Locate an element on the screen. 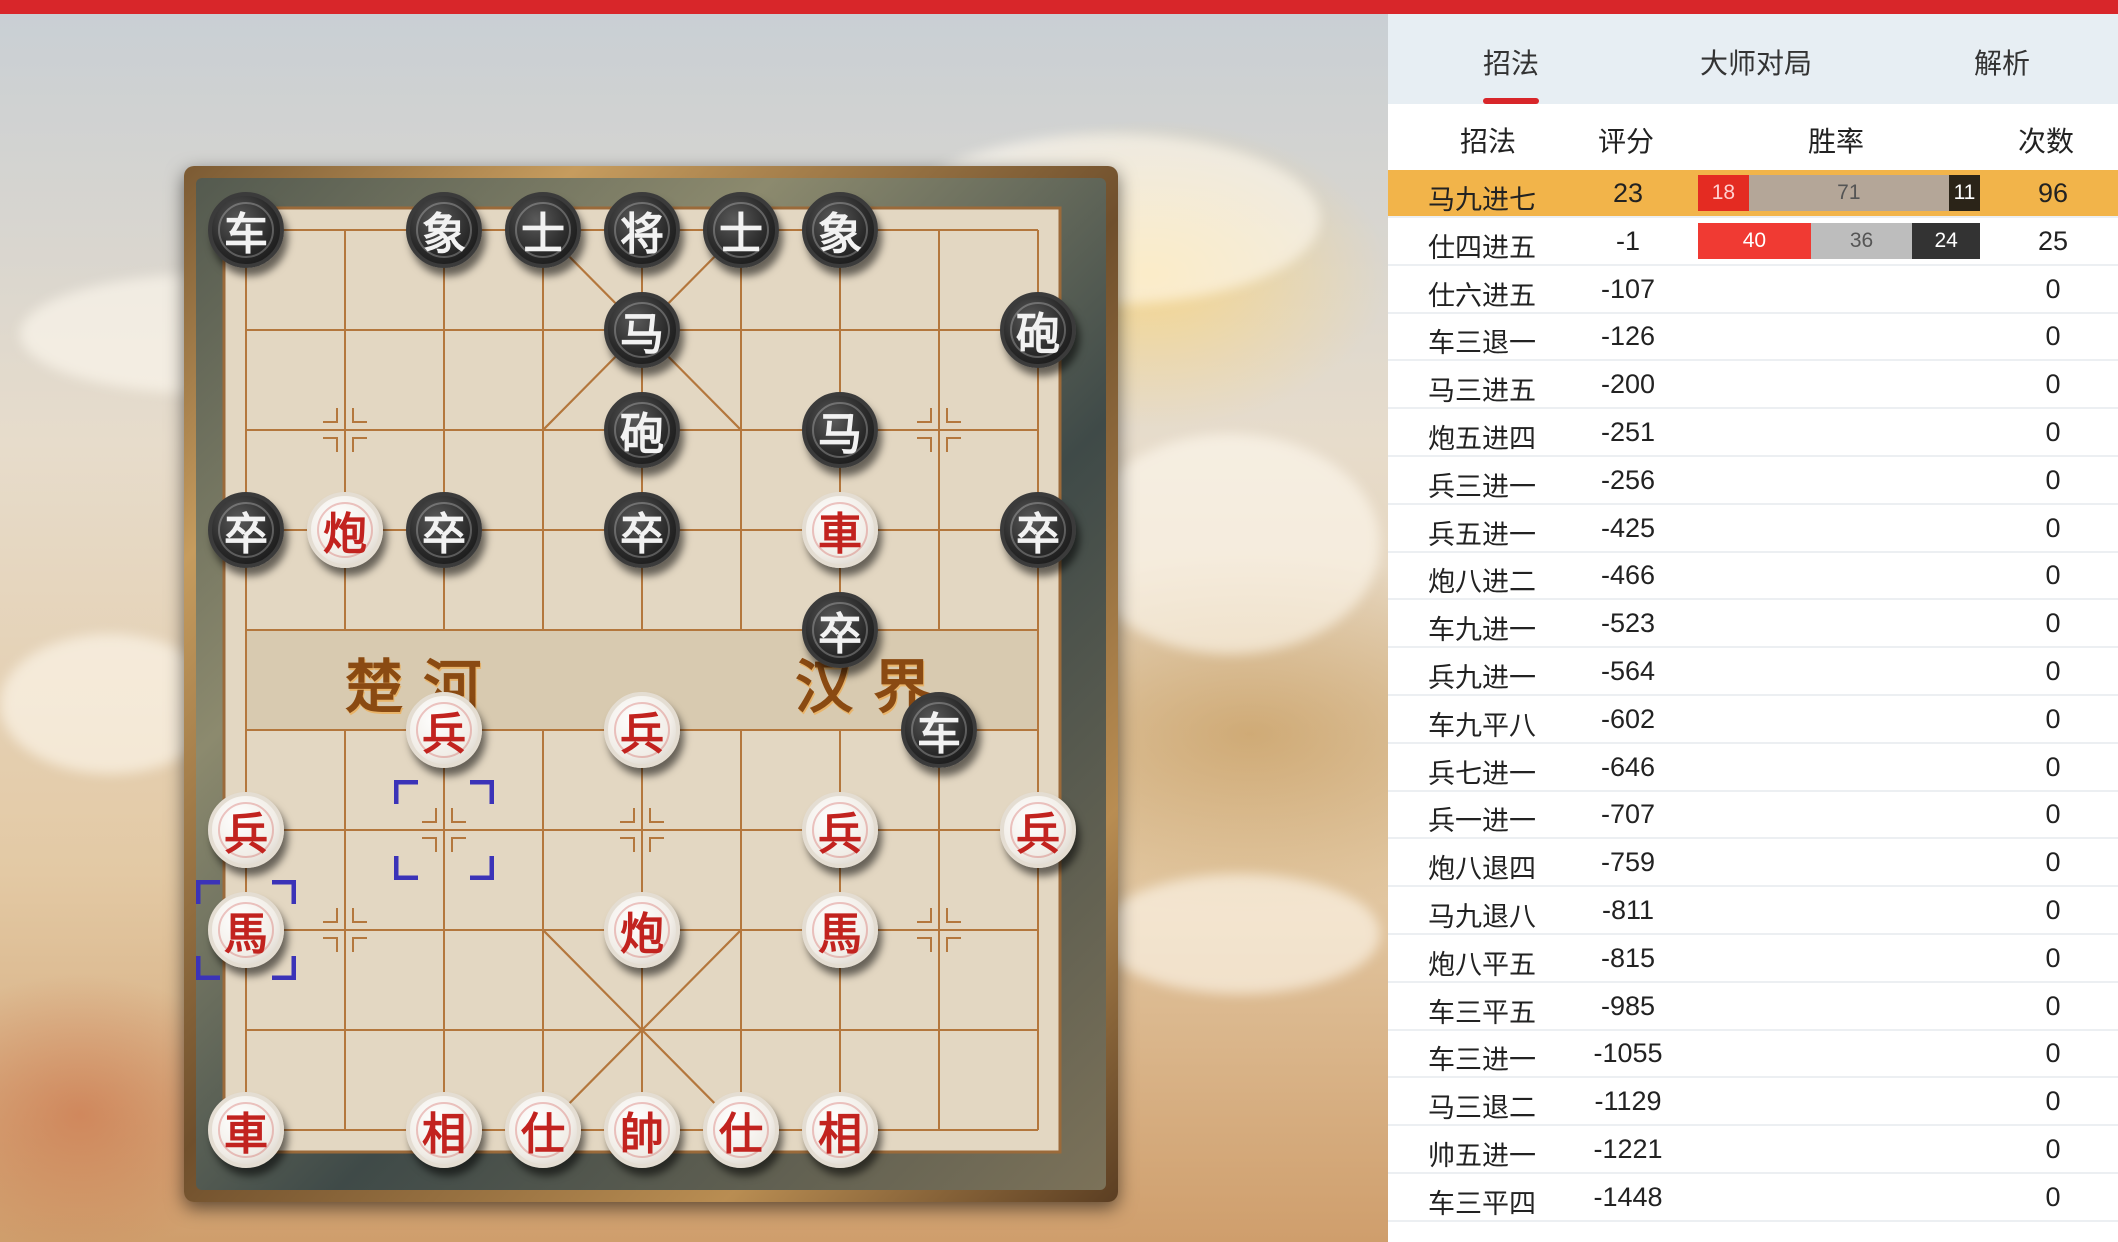 The width and height of the screenshot is (2118, 1242). table-row: 仕四进五 -1 25 40 36 24 is located at coordinates (1753, 242).